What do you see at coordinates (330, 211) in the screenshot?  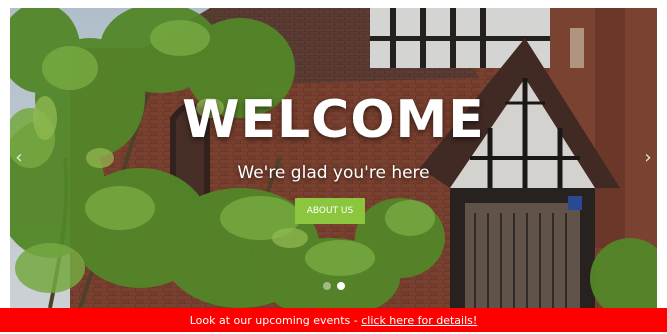 I see `about-us-button: ABOUT US` at bounding box center [330, 211].